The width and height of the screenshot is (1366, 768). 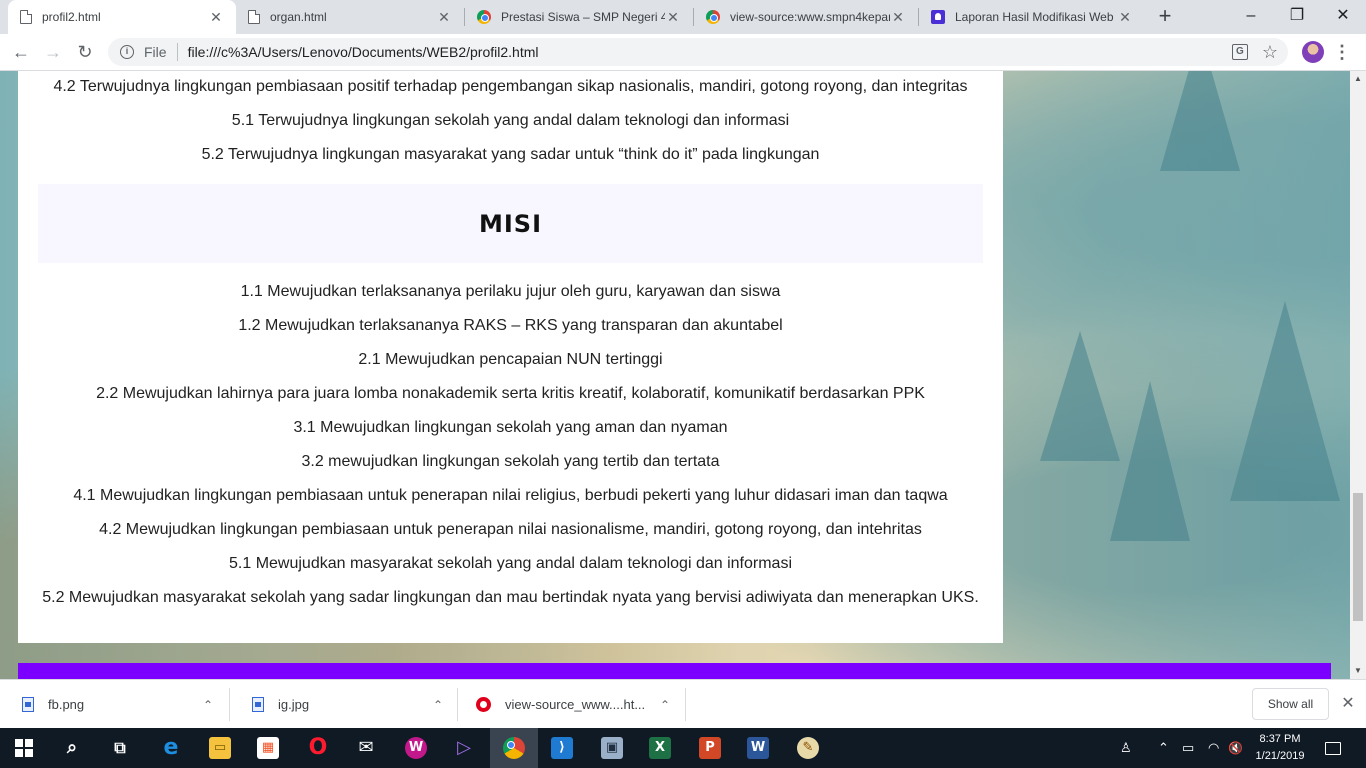 I want to click on taskbar-mail: ✉, so click(x=366, y=748).